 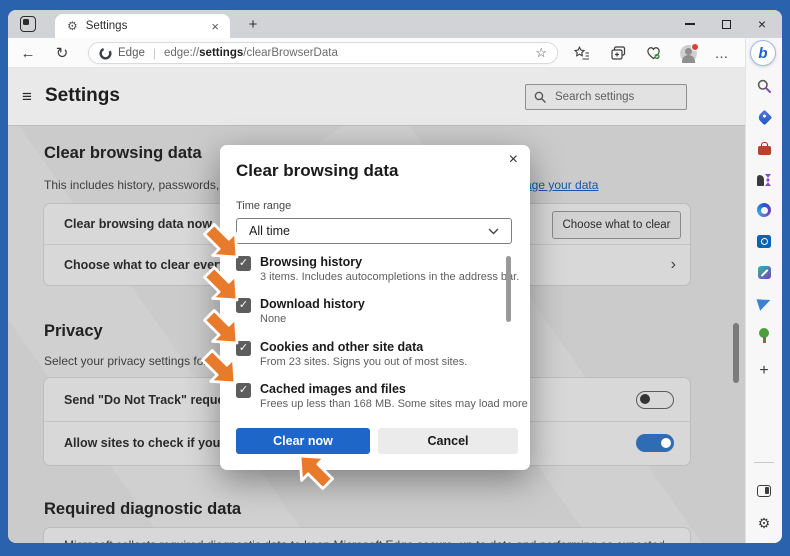 What do you see at coordinates (123, 153) in the screenshot?
I see `clear-browsing-data-heading: Clear browsing data` at bounding box center [123, 153].